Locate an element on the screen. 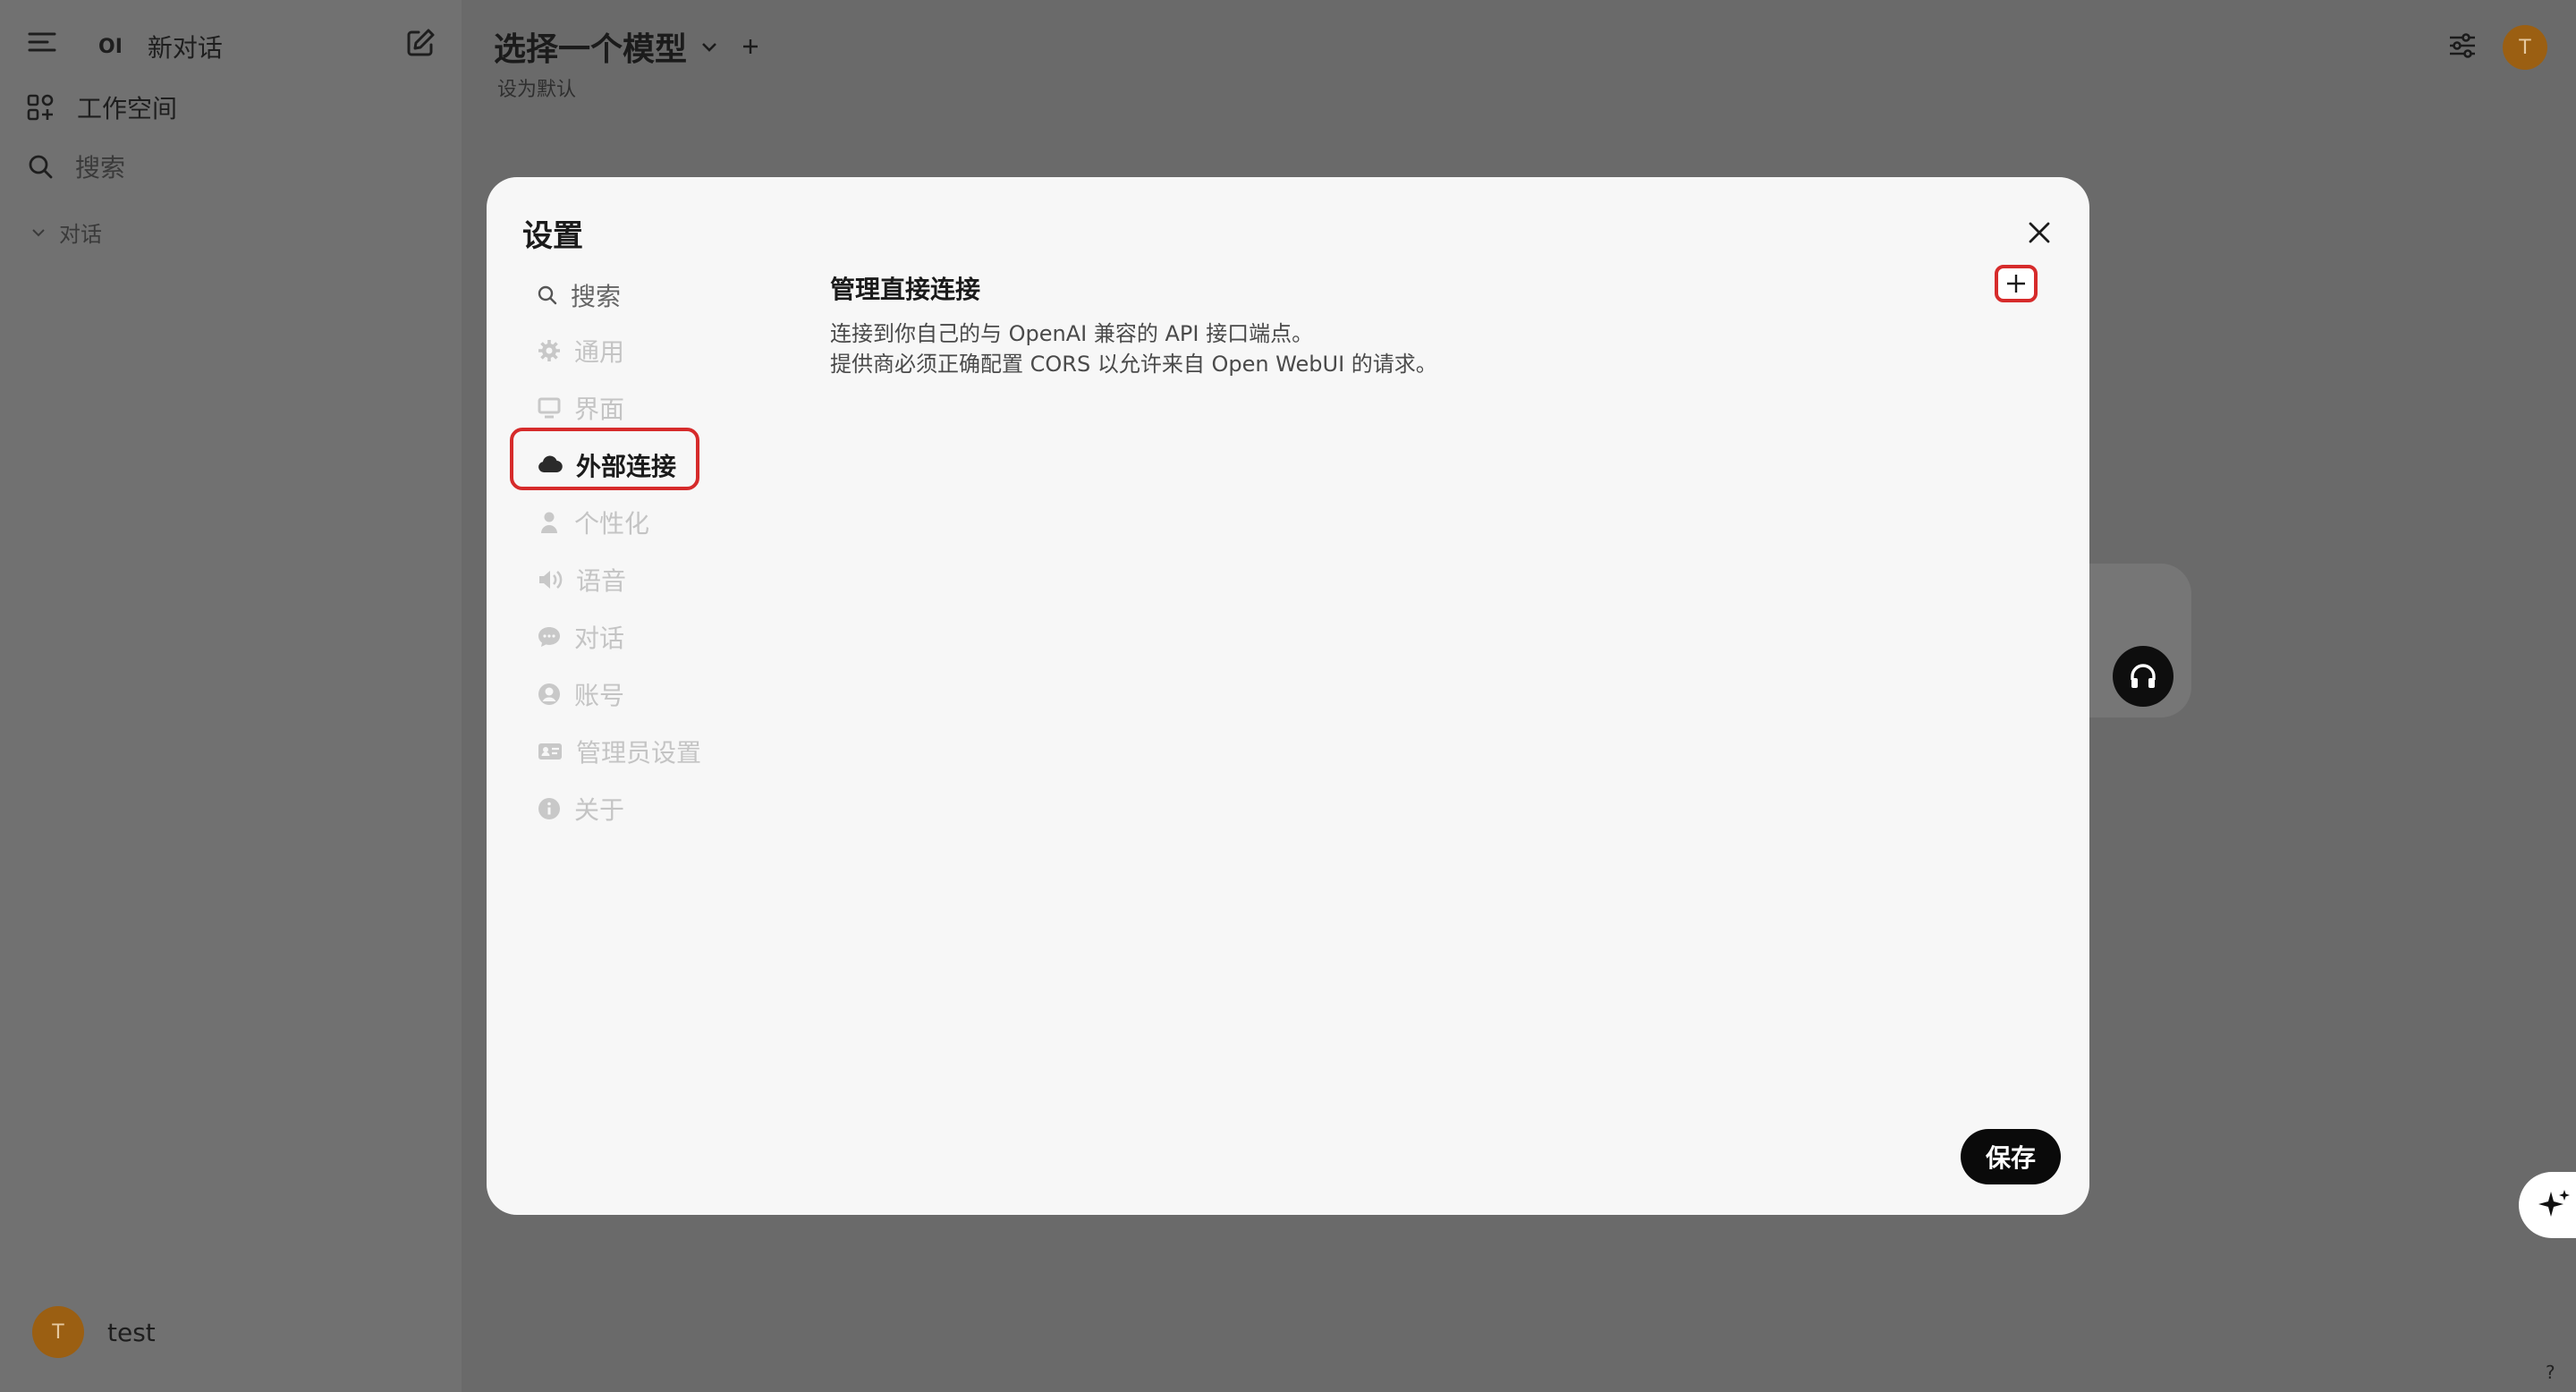 Image resolution: width=2576 pixels, height=1392 pixels. nav-label: 关于 is located at coordinates (599, 810).